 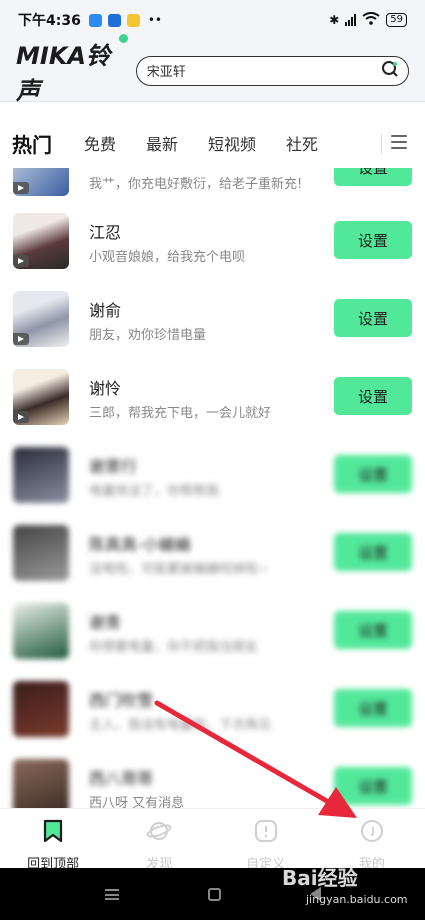 I want to click on list-item: 西八哥哥 西八呀 又有消息 设置, so click(x=212, y=777).